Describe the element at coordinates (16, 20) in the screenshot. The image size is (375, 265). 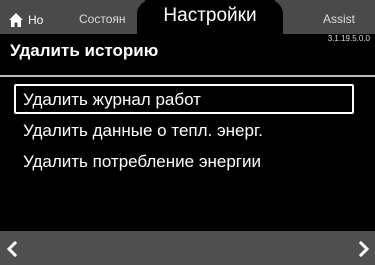
I see `home-icon` at that location.